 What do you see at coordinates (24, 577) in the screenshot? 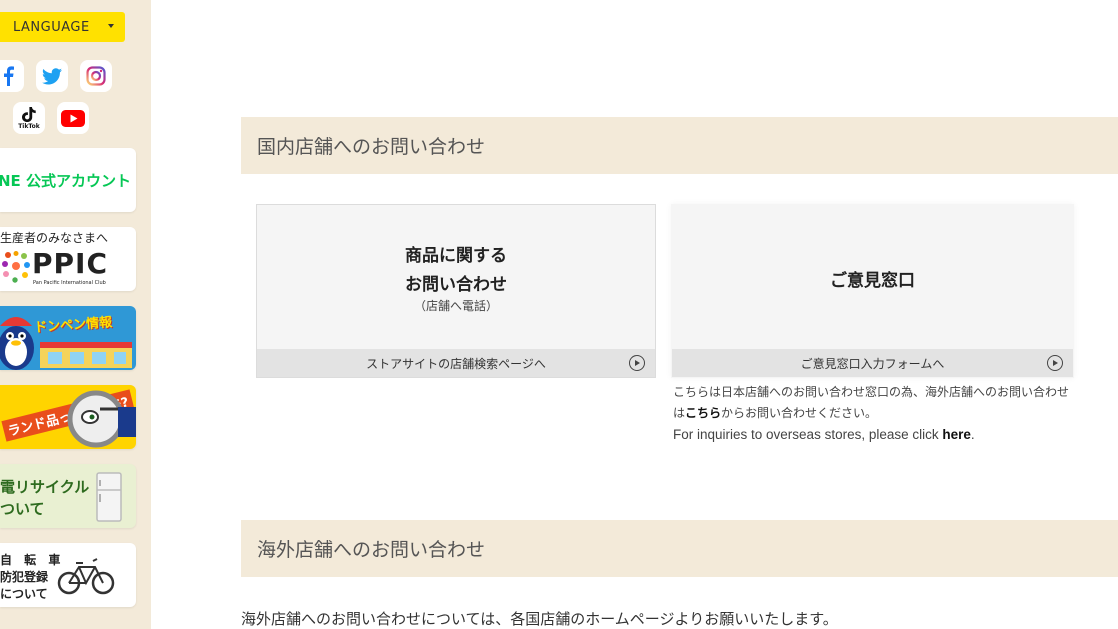
I see `bike-line2: 防犯登録` at bounding box center [24, 577].